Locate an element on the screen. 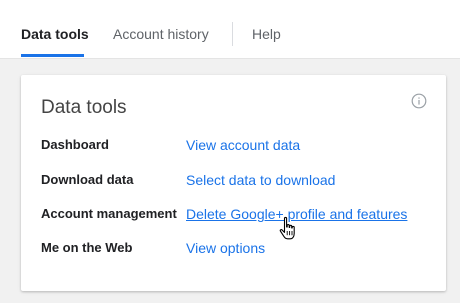 The image size is (460, 303). view-account-data-link: View account data is located at coordinates (243, 145).